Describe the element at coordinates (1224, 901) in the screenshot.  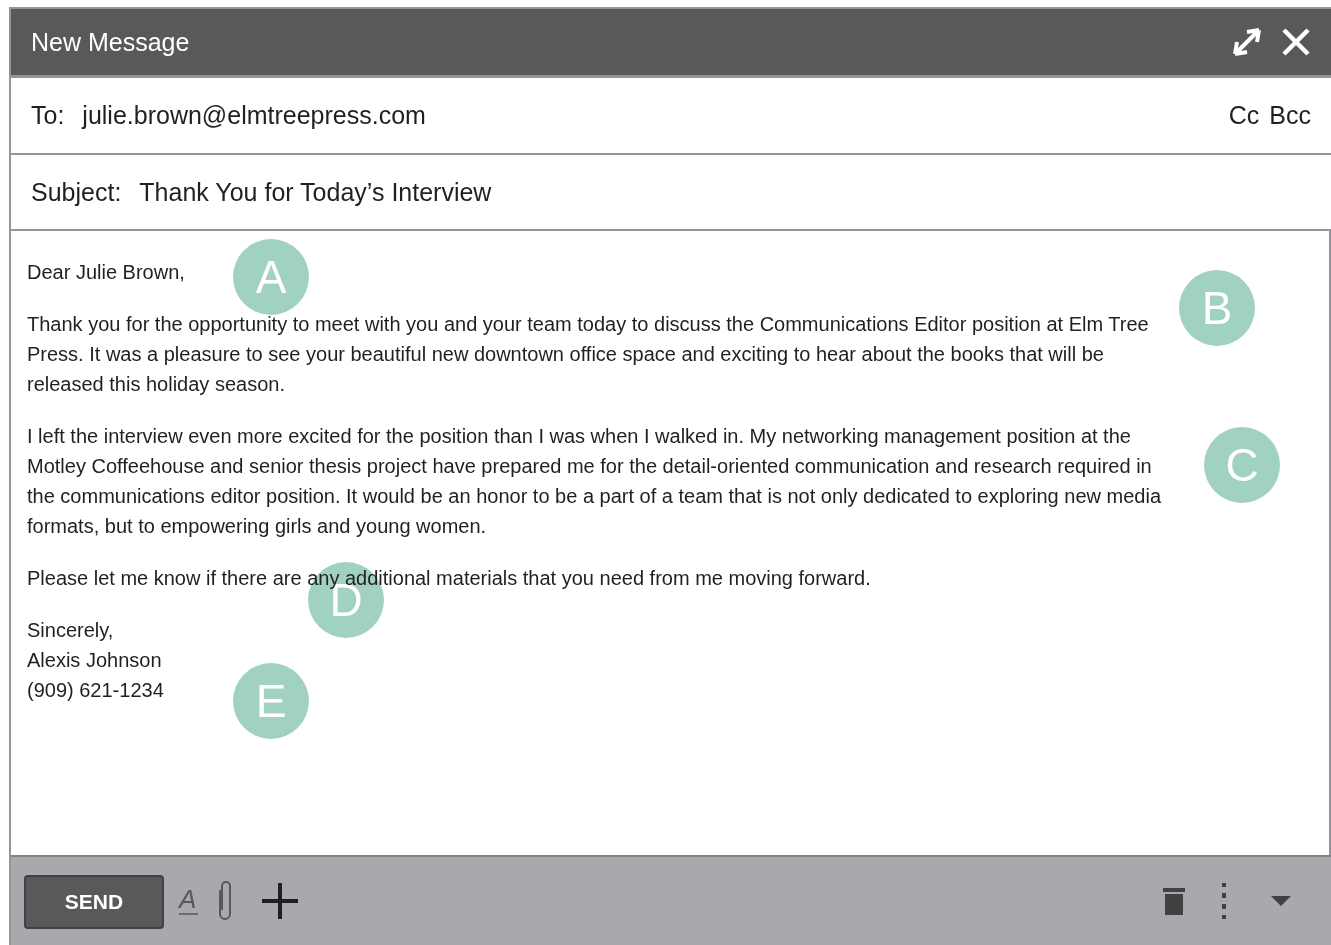
I see `more-options-icon` at that location.